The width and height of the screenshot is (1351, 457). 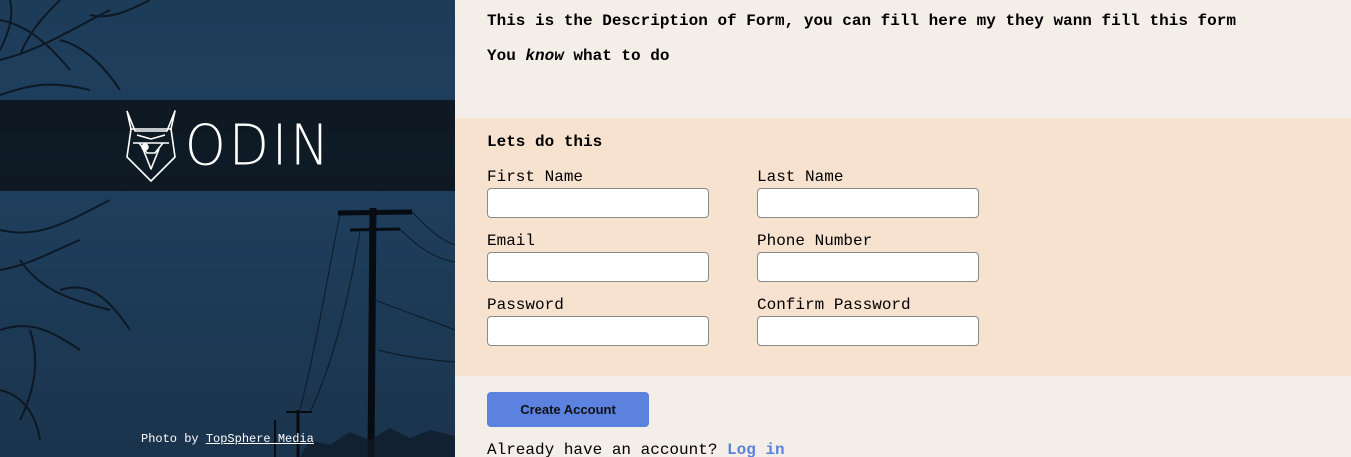 I want to click on login-link: Log in, so click(x=756, y=449).